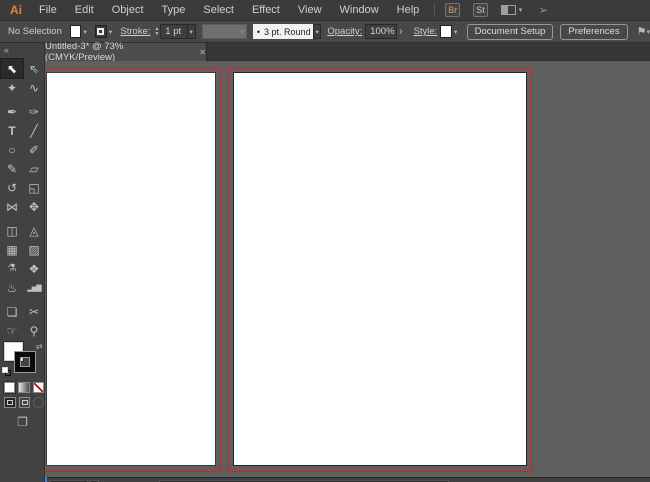 This screenshot has width=650, height=482. Describe the element at coordinates (7, 372) in the screenshot. I see `default-fill-stroke-icon` at that location.